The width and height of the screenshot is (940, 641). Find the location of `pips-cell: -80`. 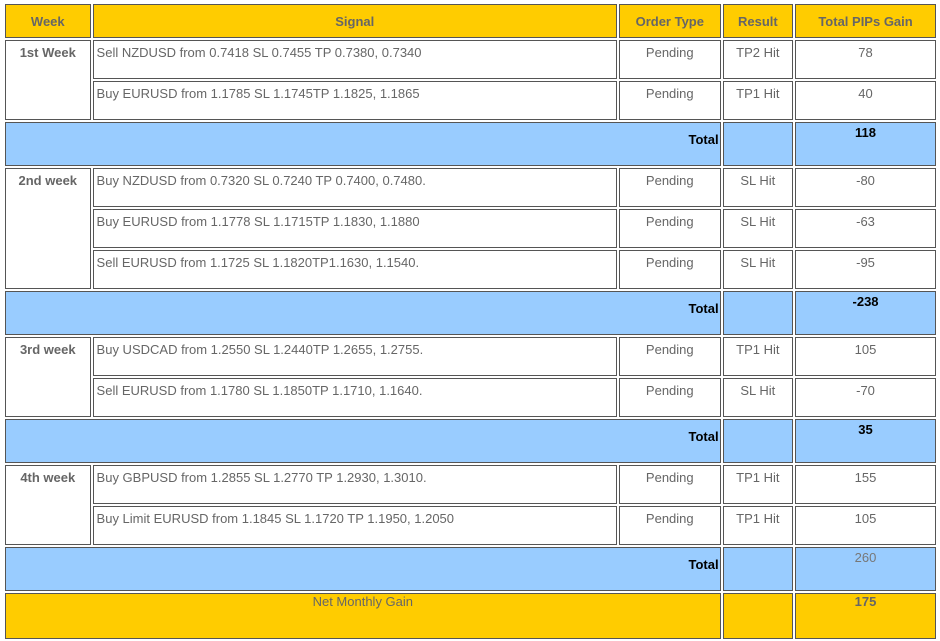

pips-cell: -80 is located at coordinates (865, 187).